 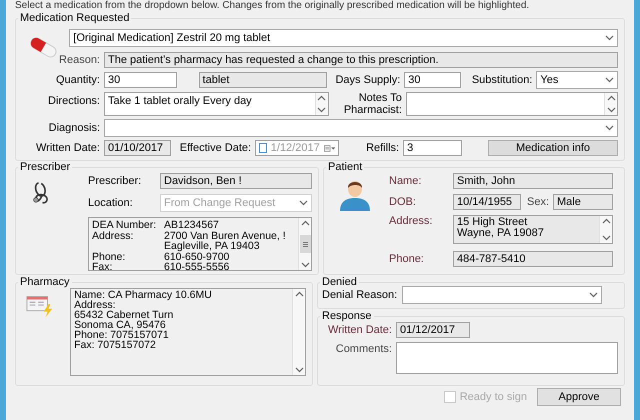 I want to click on substitution-dropdown: Yes, so click(x=577, y=80).